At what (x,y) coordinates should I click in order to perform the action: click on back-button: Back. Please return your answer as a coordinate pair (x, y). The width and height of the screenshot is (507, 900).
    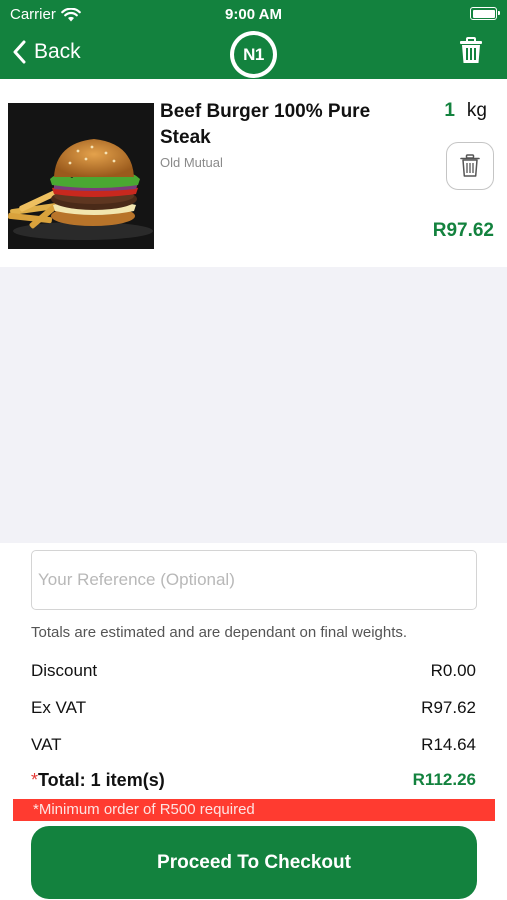
    Looking at the image, I should click on (46, 52).